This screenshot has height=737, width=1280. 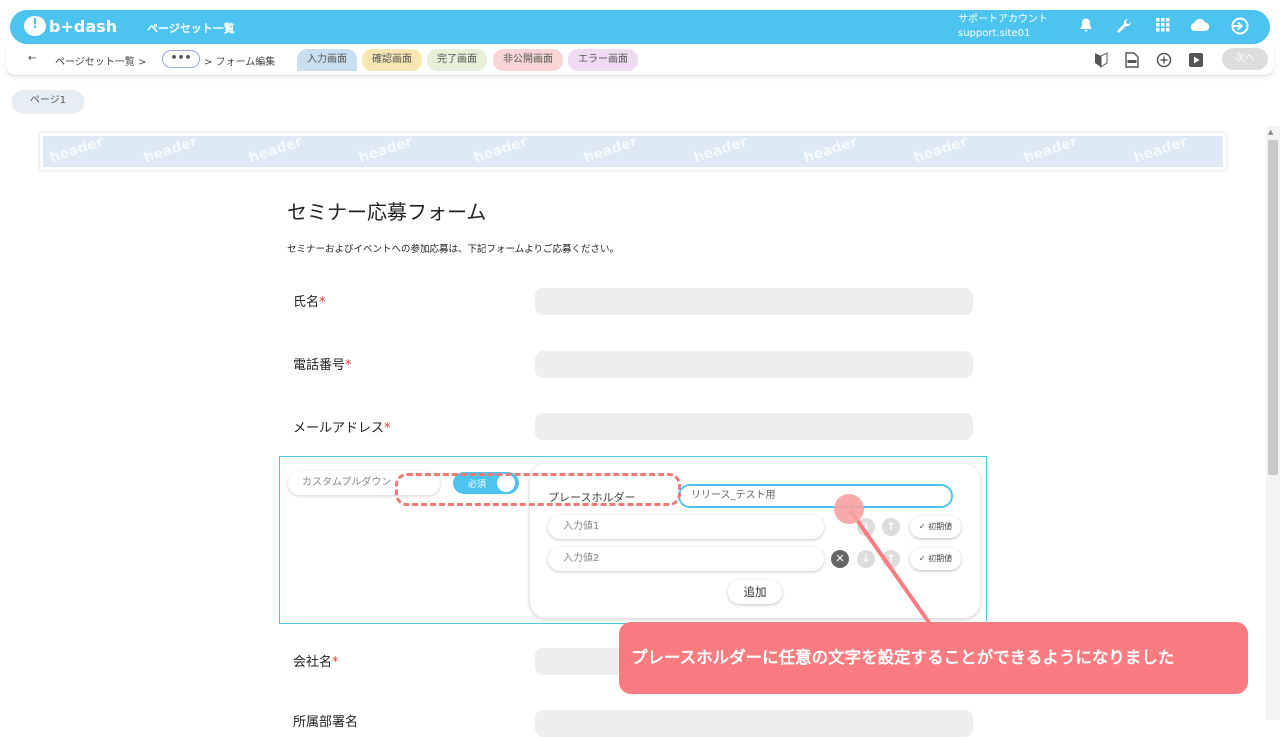 What do you see at coordinates (849, 509) in the screenshot?
I see `pointer-dot` at bounding box center [849, 509].